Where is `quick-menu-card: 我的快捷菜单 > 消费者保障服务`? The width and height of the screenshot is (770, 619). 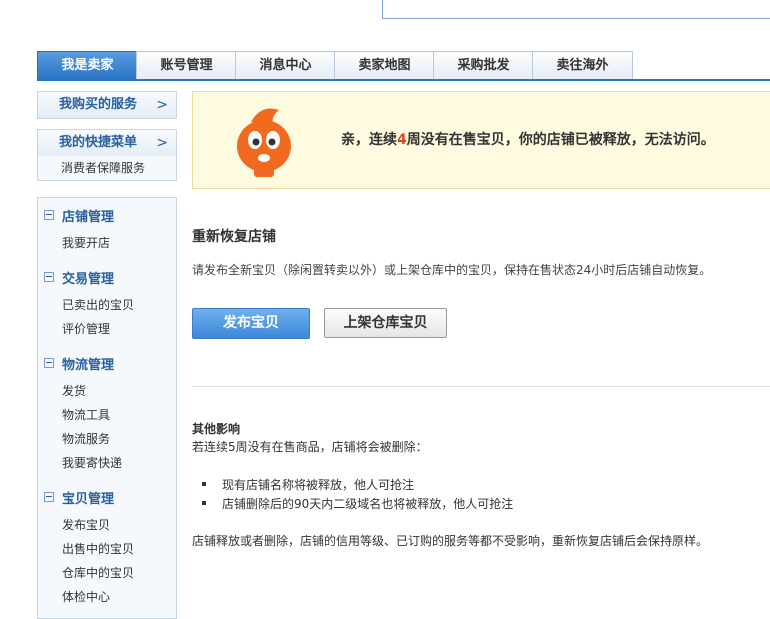
quick-menu-card: 我的快捷菜单 > 消费者保障服务 is located at coordinates (107, 155).